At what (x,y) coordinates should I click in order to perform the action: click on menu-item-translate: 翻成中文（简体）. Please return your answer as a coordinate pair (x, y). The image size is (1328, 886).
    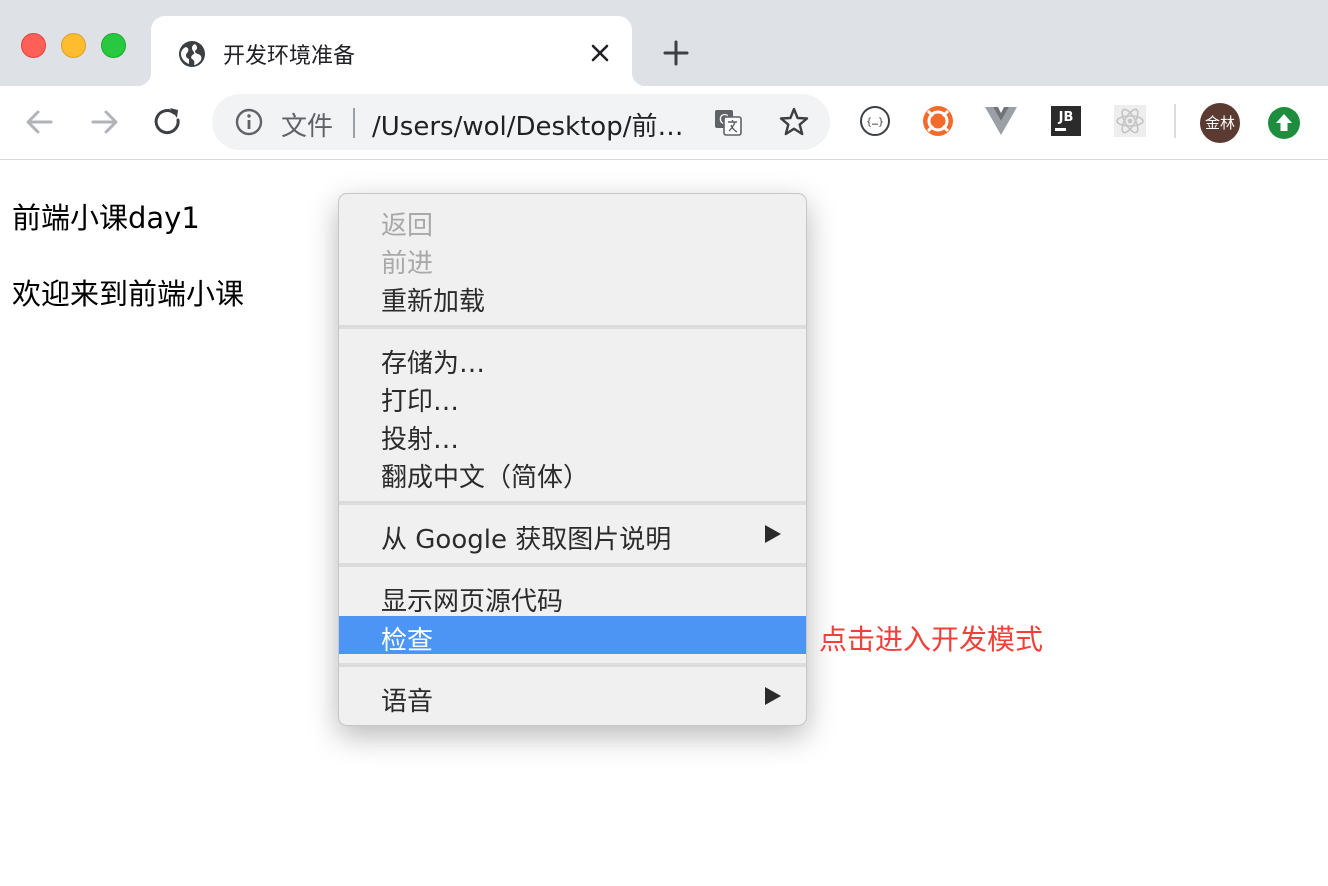
    Looking at the image, I should click on (572, 473).